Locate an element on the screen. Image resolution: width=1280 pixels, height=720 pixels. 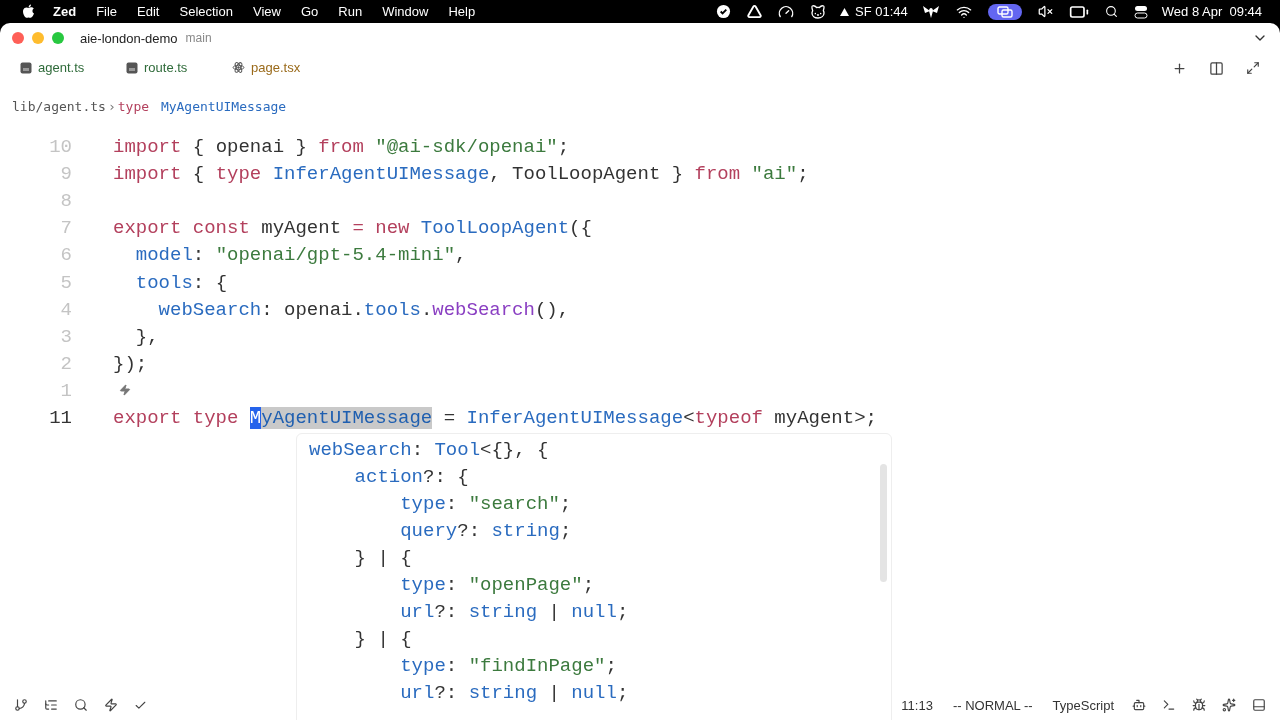
code-text: { is located at coordinates (198, 173).